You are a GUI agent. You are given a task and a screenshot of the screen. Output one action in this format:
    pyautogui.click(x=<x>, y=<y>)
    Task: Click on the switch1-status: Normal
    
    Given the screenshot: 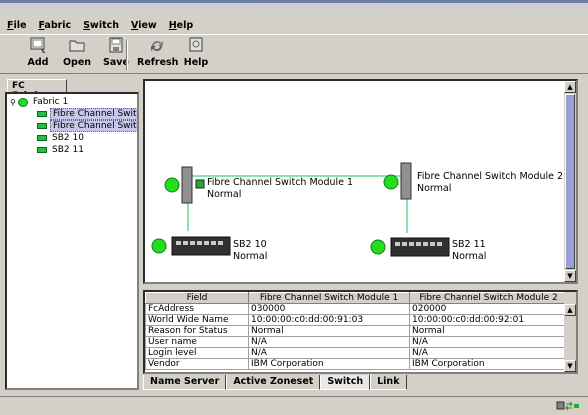 What is the action you would take?
    pyautogui.click(x=224, y=194)
    